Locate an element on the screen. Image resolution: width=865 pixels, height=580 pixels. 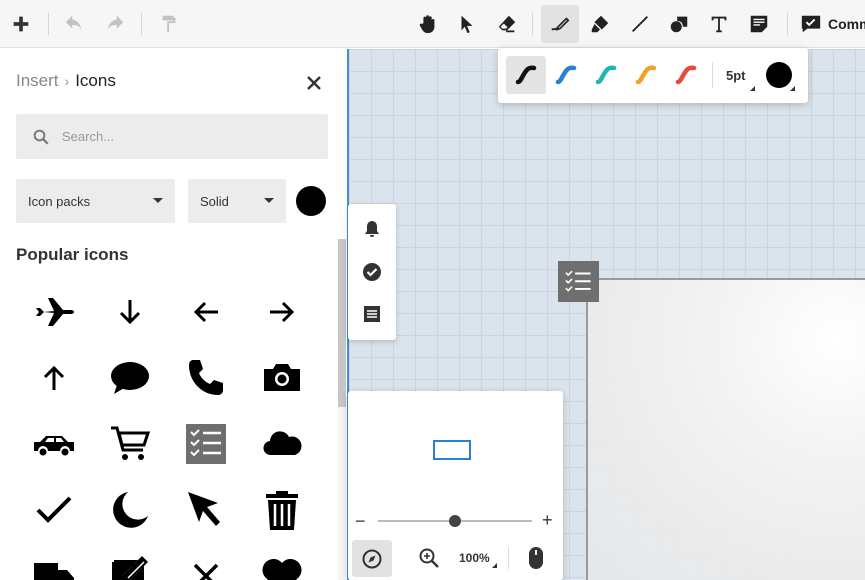
icon-arrow-left-tile is located at coordinates (206, 312).